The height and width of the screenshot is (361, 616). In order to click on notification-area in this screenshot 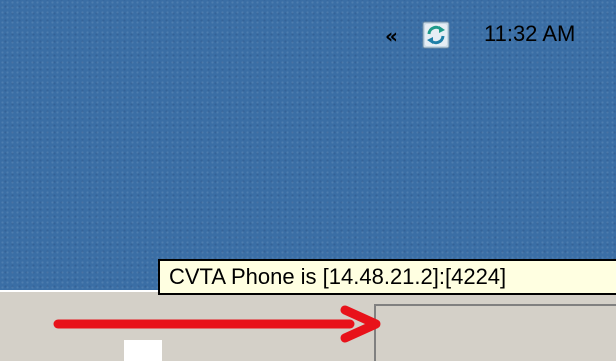, I will do `click(495, 332)`.